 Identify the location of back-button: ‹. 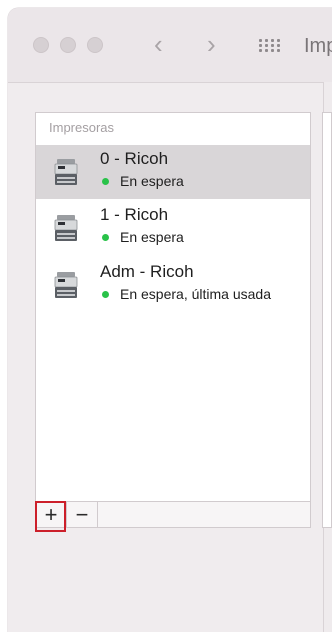
(158, 44).